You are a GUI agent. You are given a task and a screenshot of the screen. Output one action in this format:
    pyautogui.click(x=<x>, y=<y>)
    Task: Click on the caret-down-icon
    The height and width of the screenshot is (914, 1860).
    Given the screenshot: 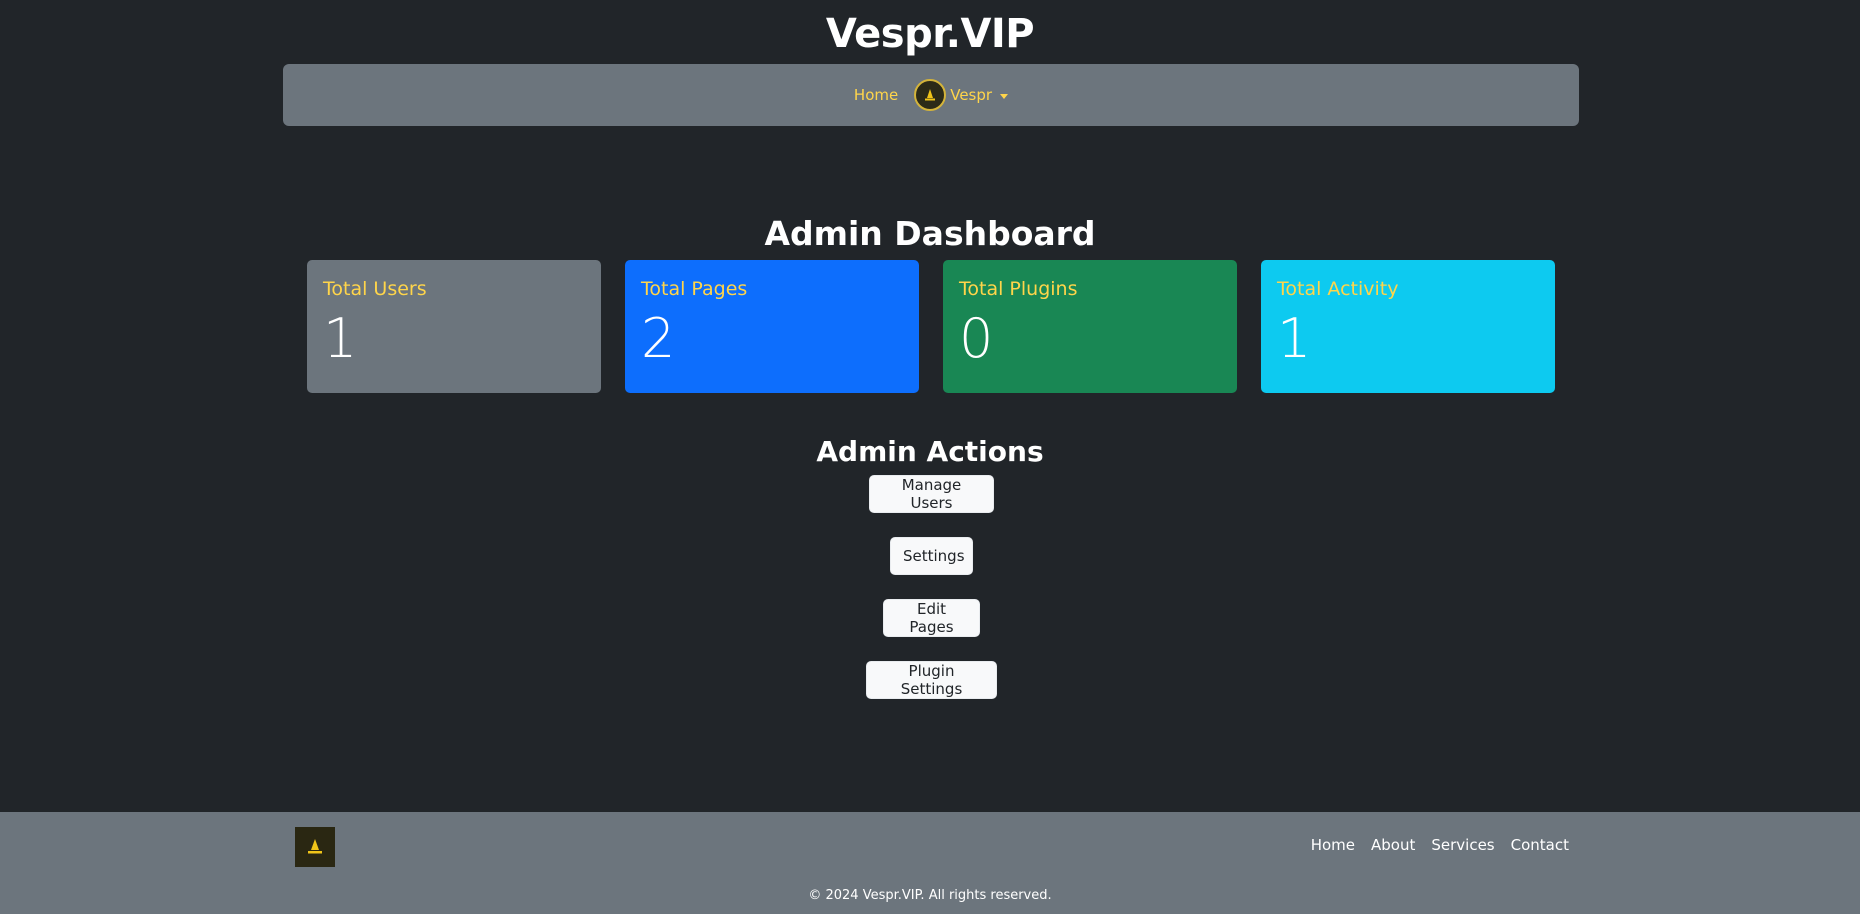 What is the action you would take?
    pyautogui.click(x=1004, y=96)
    